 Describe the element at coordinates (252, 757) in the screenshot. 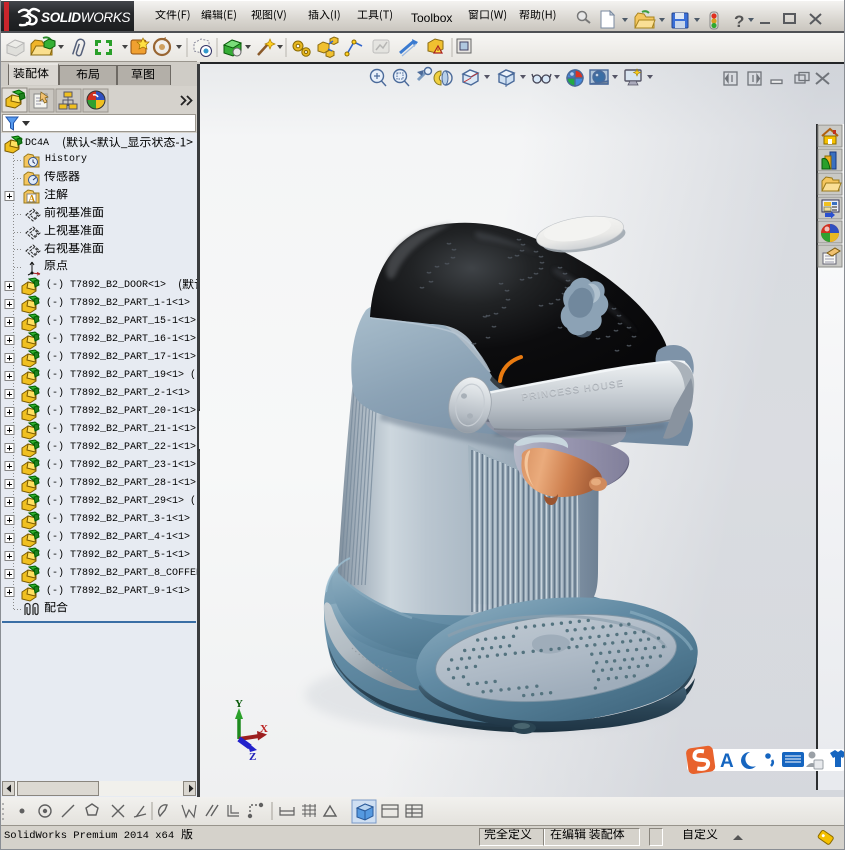

I see `svg-text: Z` at that location.